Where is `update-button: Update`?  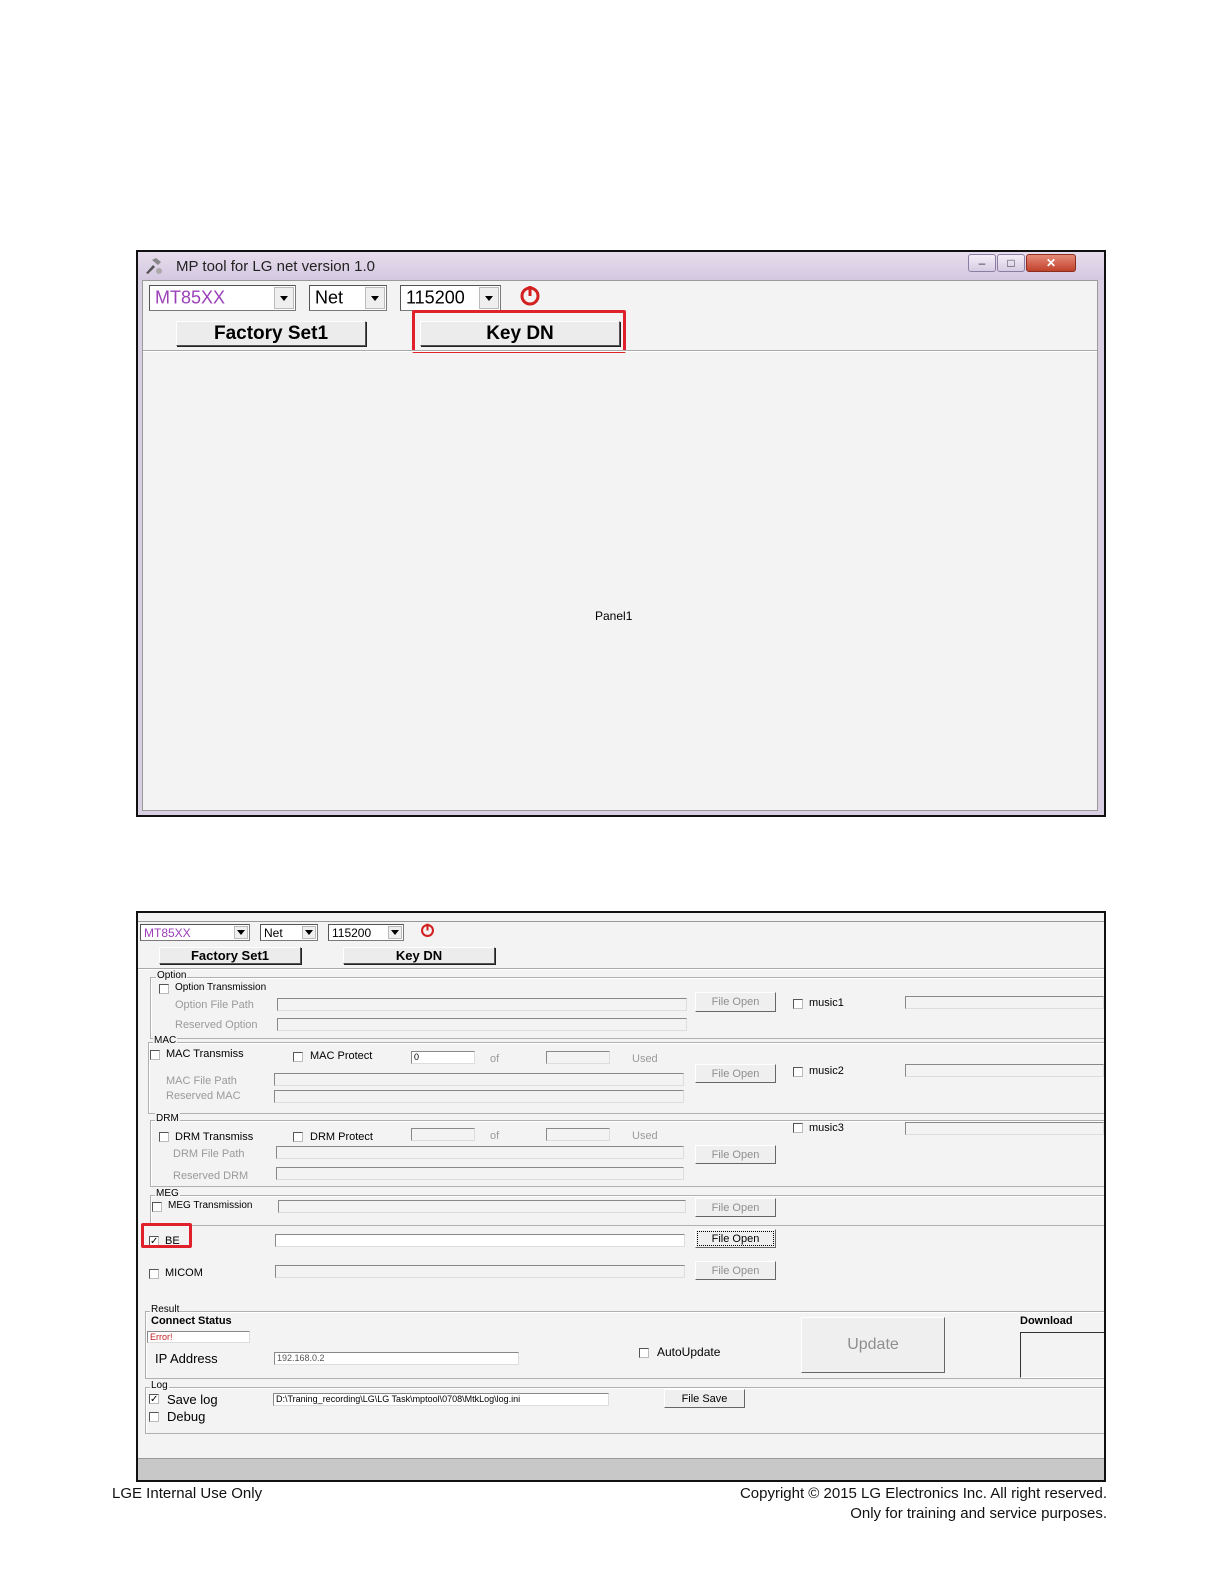
update-button: Update is located at coordinates (873, 1345).